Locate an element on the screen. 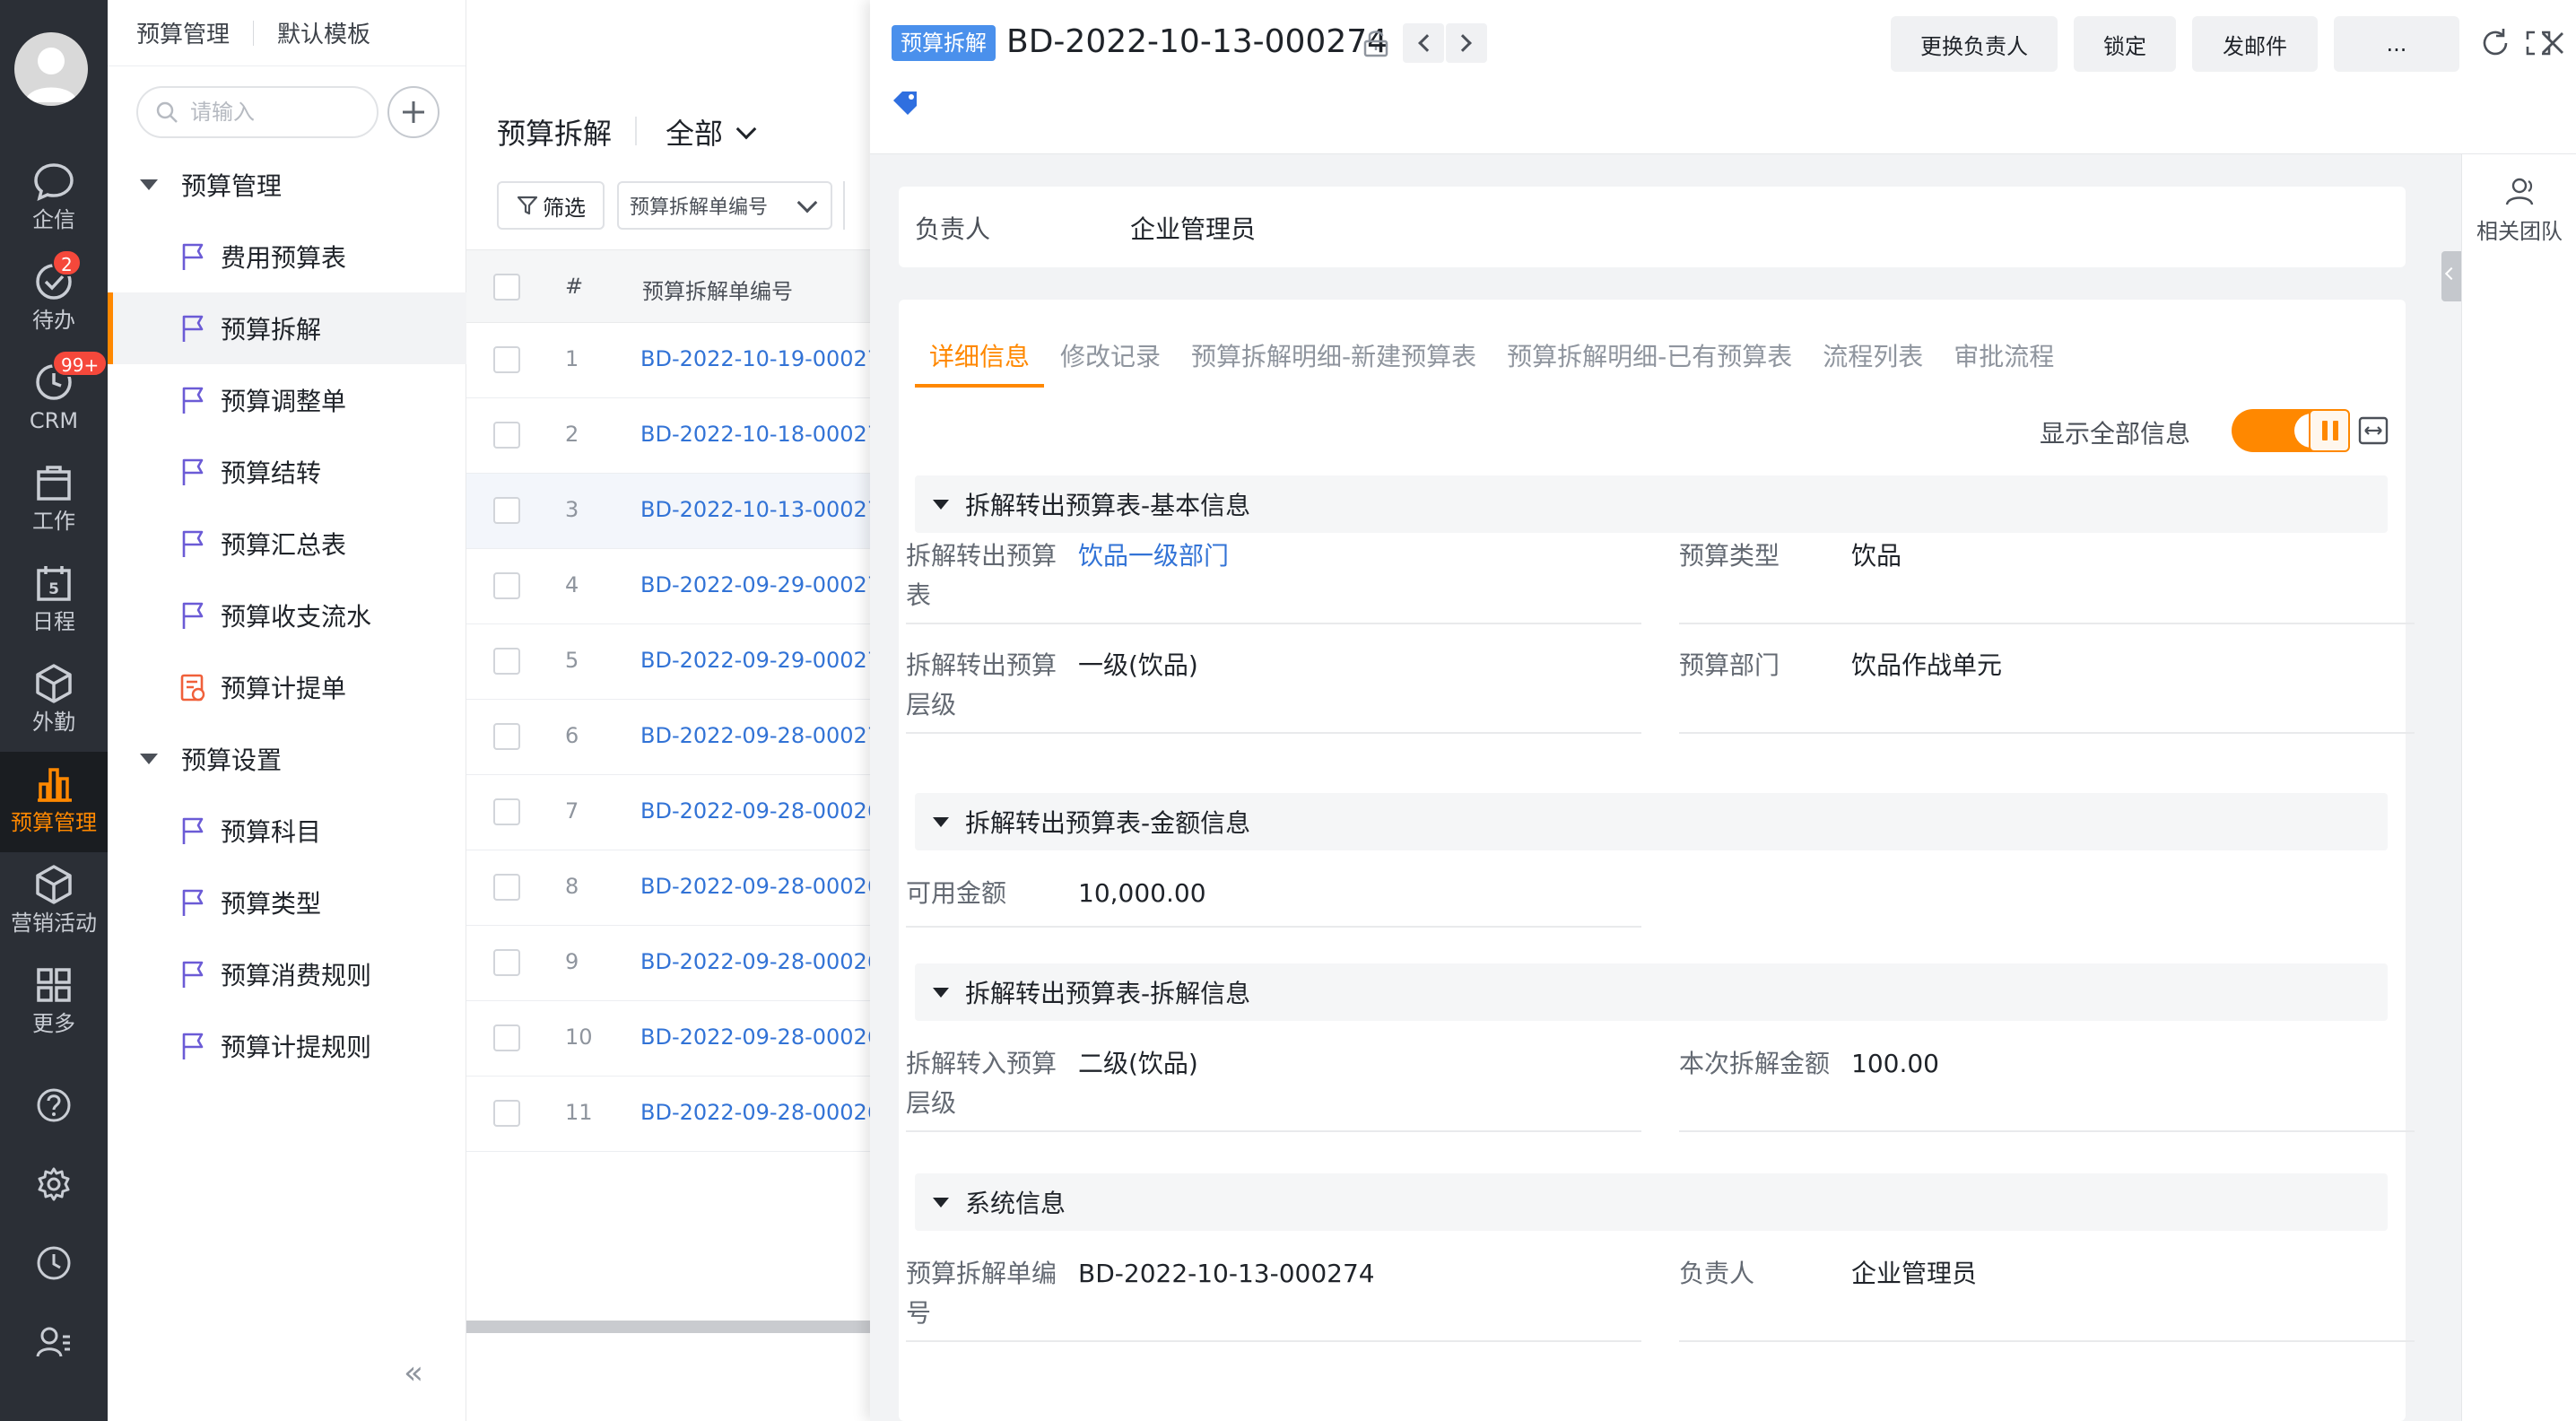  rail-item-more: 更多 is located at coordinates (54, 1006).